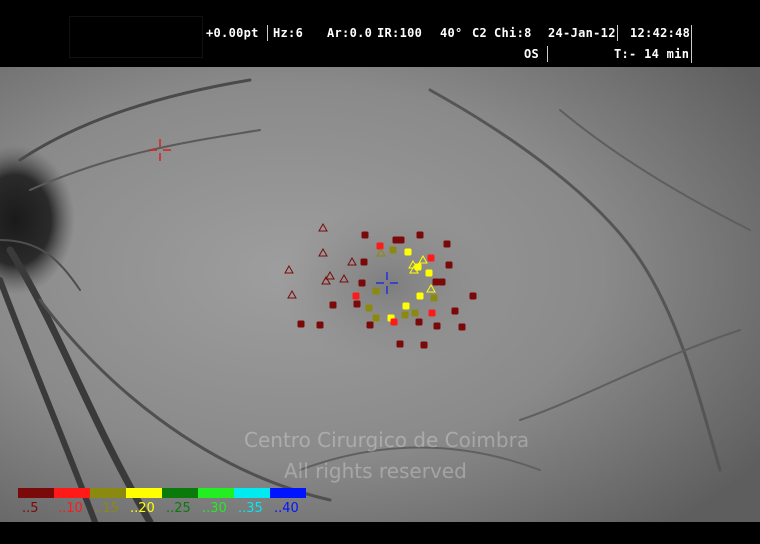 The image size is (760, 544). I want to click on chi-value: Chi:8, so click(513, 33).